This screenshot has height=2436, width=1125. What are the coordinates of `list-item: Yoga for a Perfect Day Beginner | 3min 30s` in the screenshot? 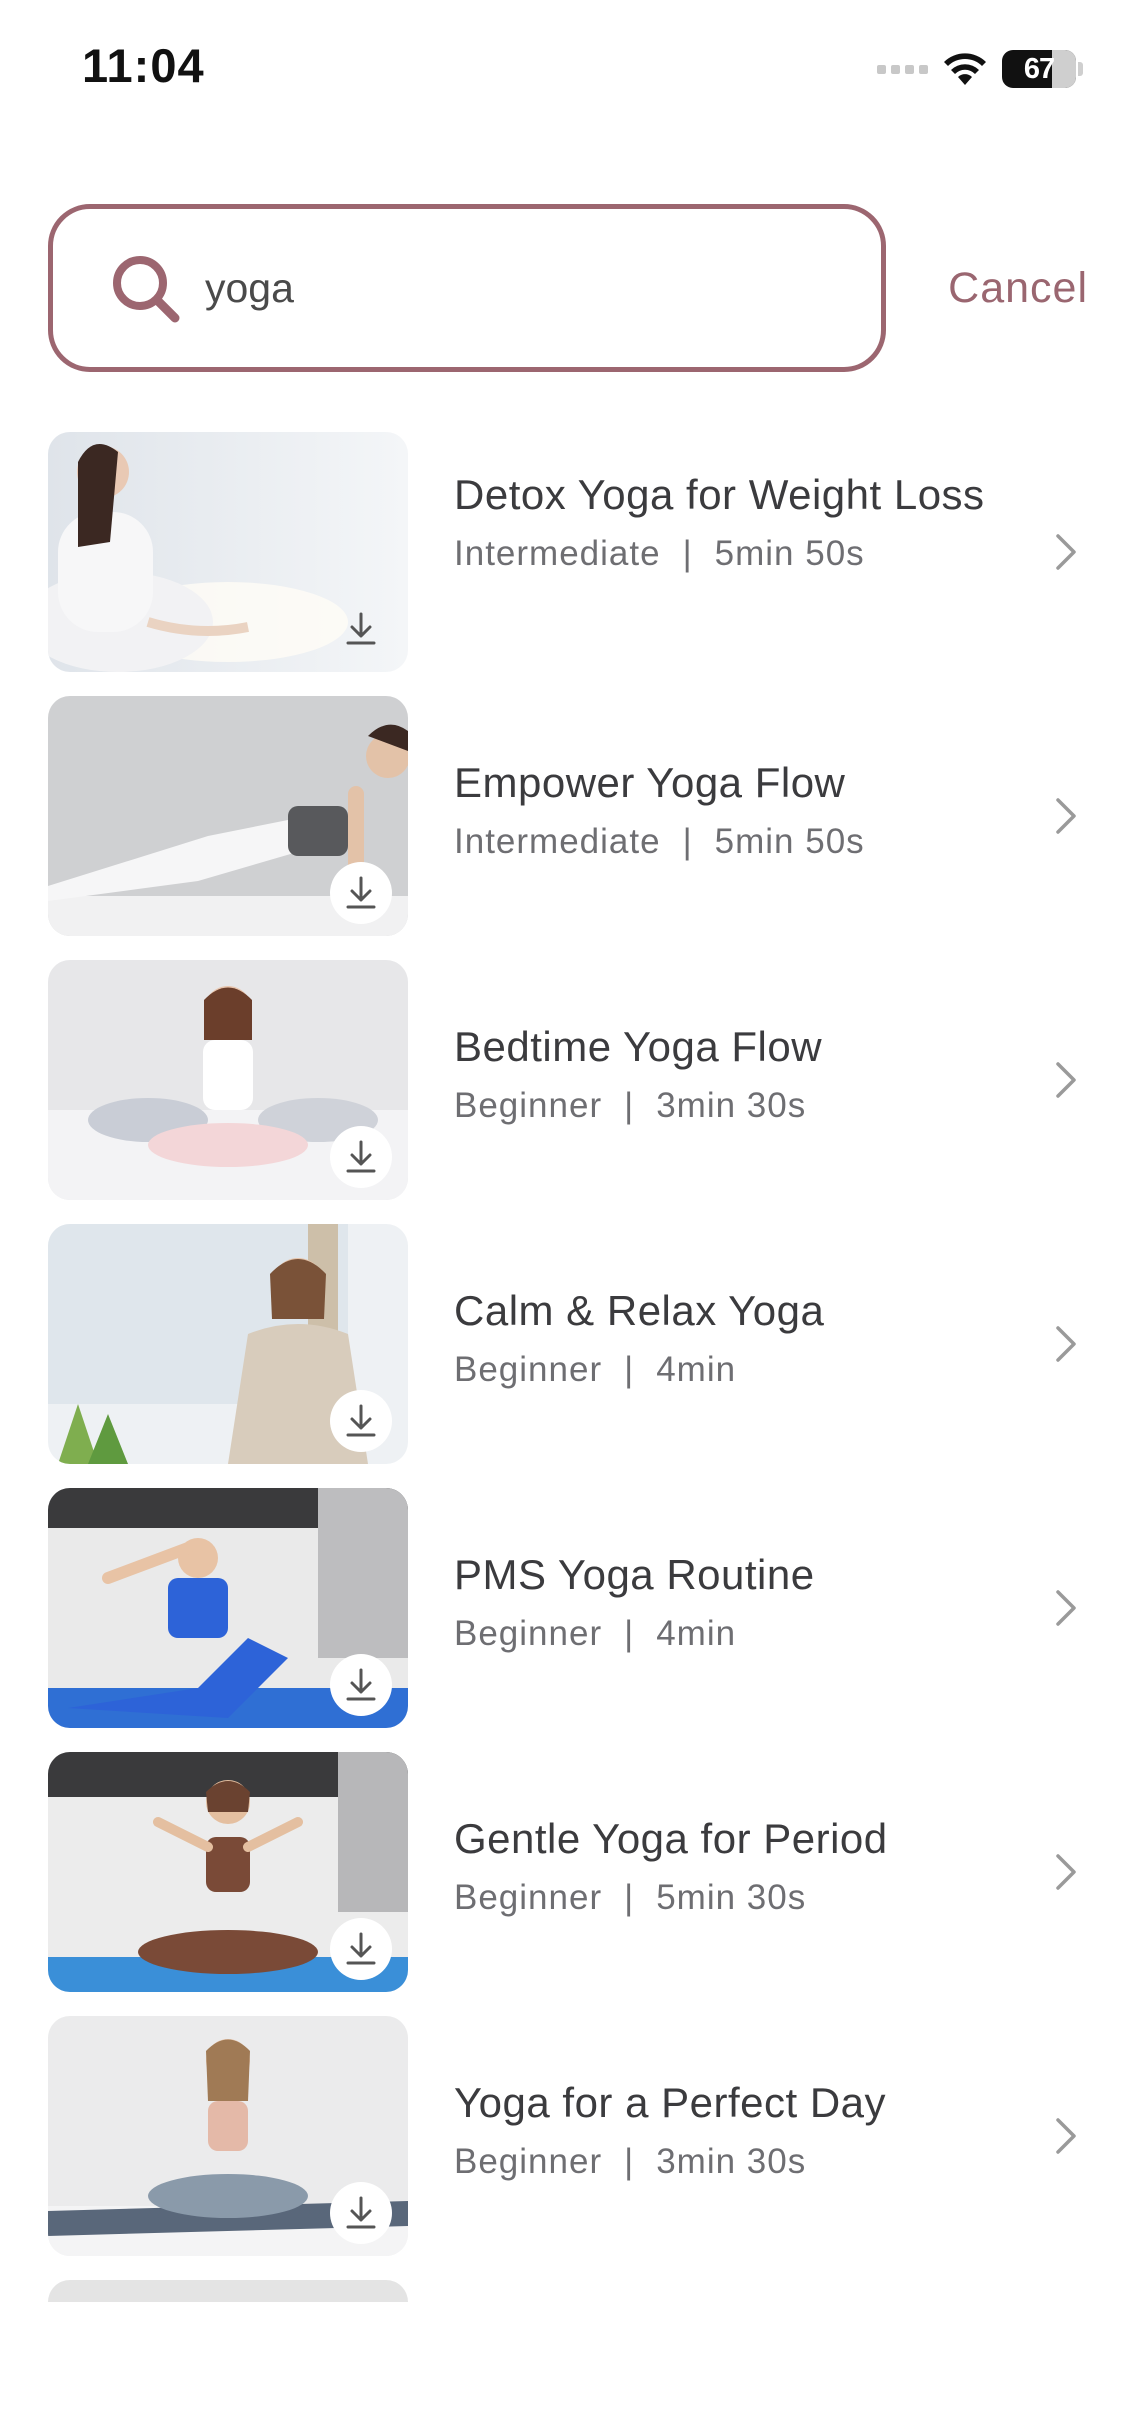 It's located at (563, 2148).